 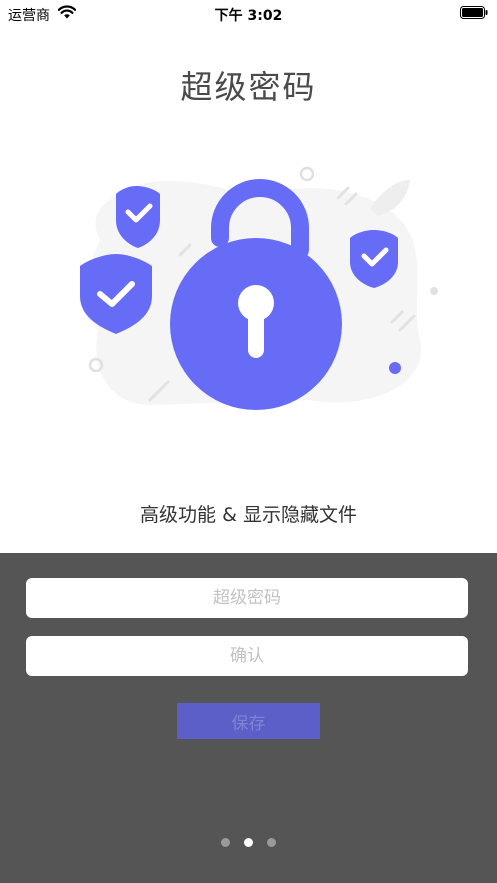 I want to click on deco-ring-top, so click(x=307, y=174).